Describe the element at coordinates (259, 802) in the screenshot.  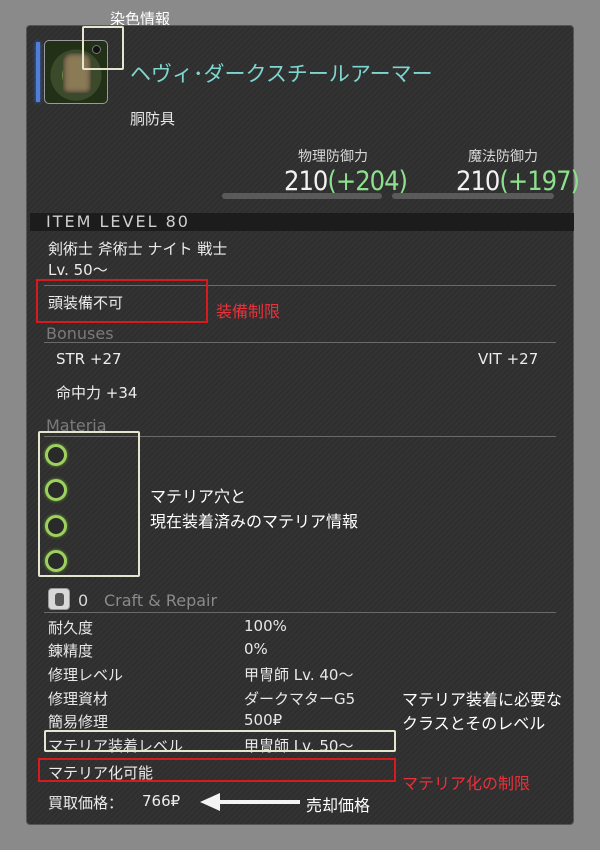
I see `arrow-shaft` at that location.